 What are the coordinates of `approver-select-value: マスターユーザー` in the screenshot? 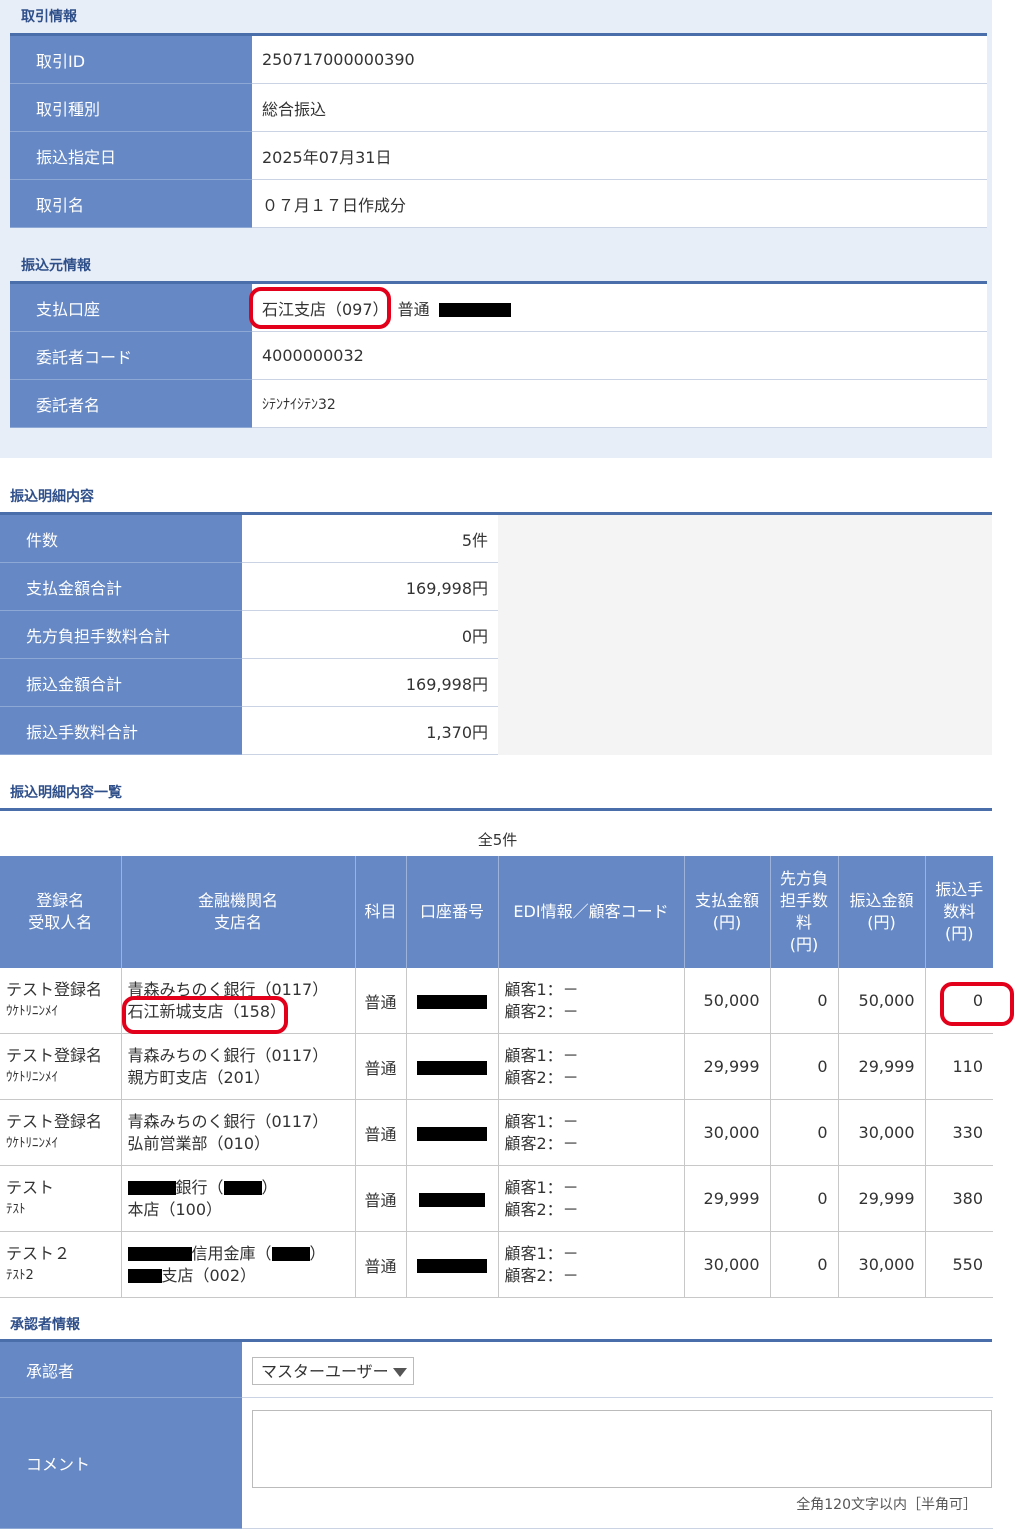 It's located at (325, 1371).